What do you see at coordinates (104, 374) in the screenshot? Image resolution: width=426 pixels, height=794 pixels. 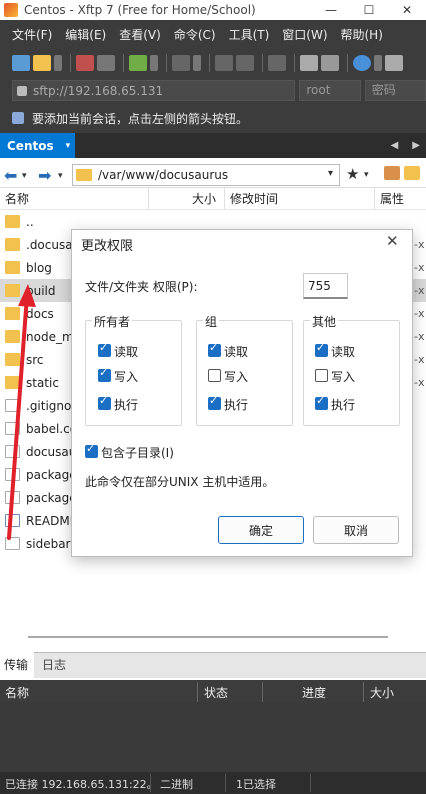 I see `owner-write-checkbox` at bounding box center [104, 374].